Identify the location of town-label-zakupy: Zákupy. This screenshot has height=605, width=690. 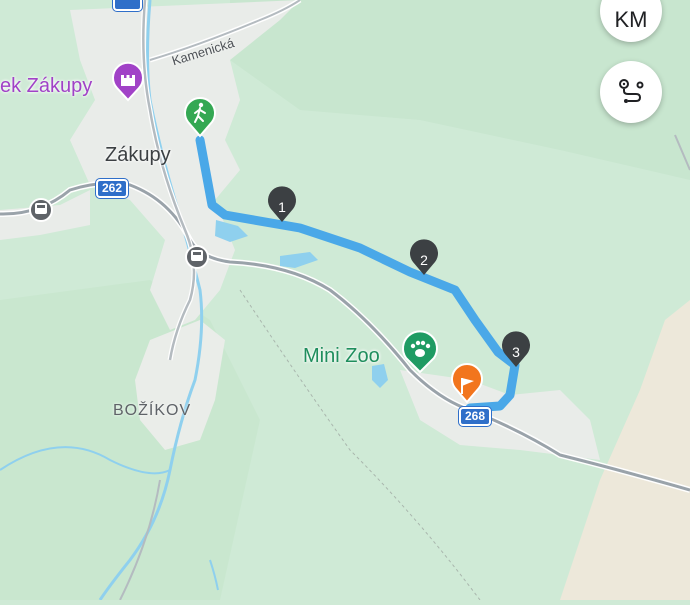
(138, 155).